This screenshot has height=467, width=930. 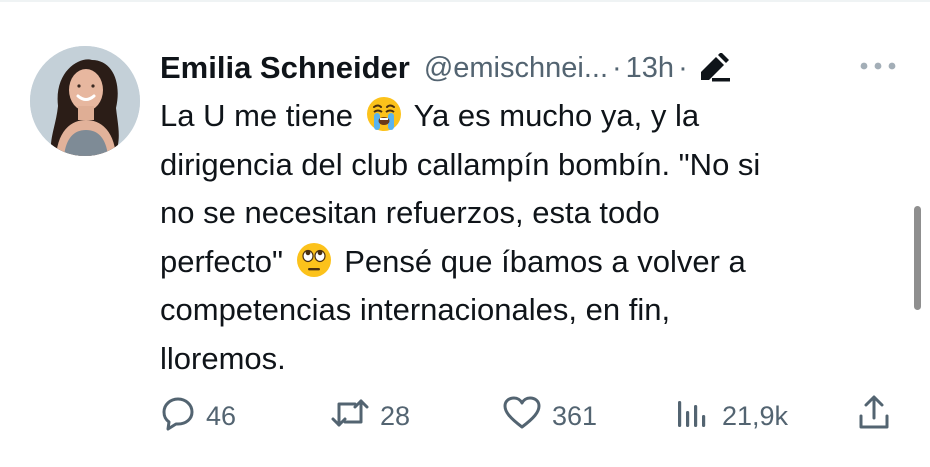 What do you see at coordinates (755, 415) in the screenshot?
I see `views-count: 21,9k` at bounding box center [755, 415].